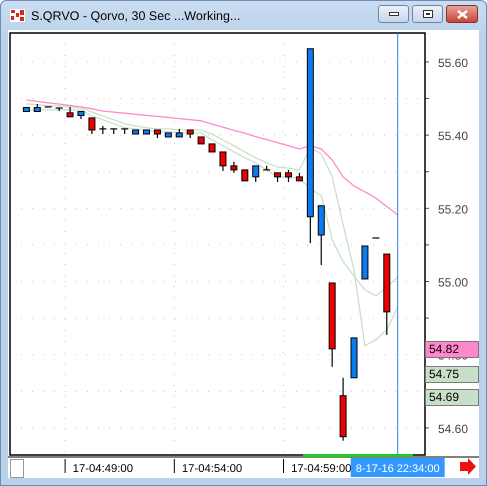  Describe the element at coordinates (453, 283) in the screenshot. I see `axis-label: 55.00` at that location.